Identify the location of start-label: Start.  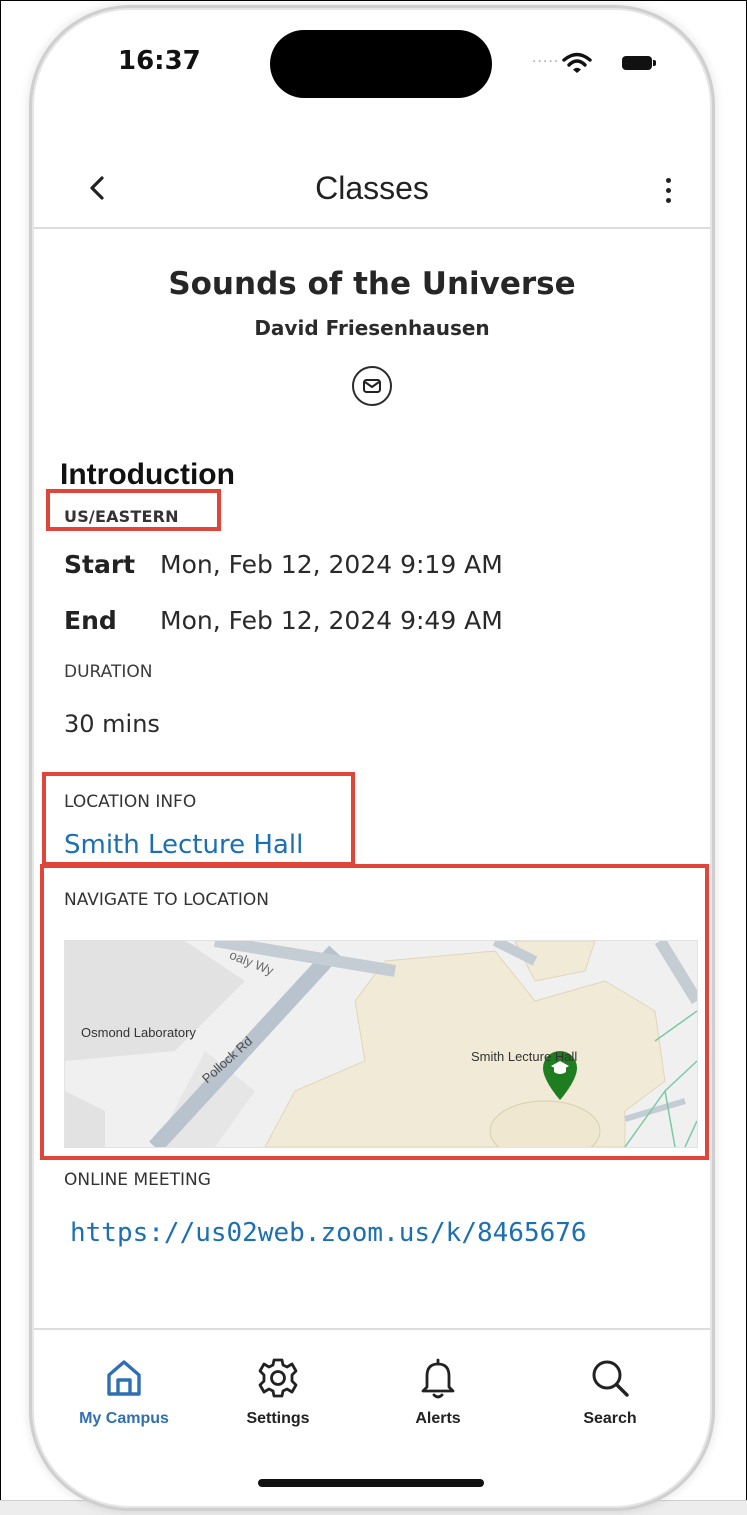
(100, 564).